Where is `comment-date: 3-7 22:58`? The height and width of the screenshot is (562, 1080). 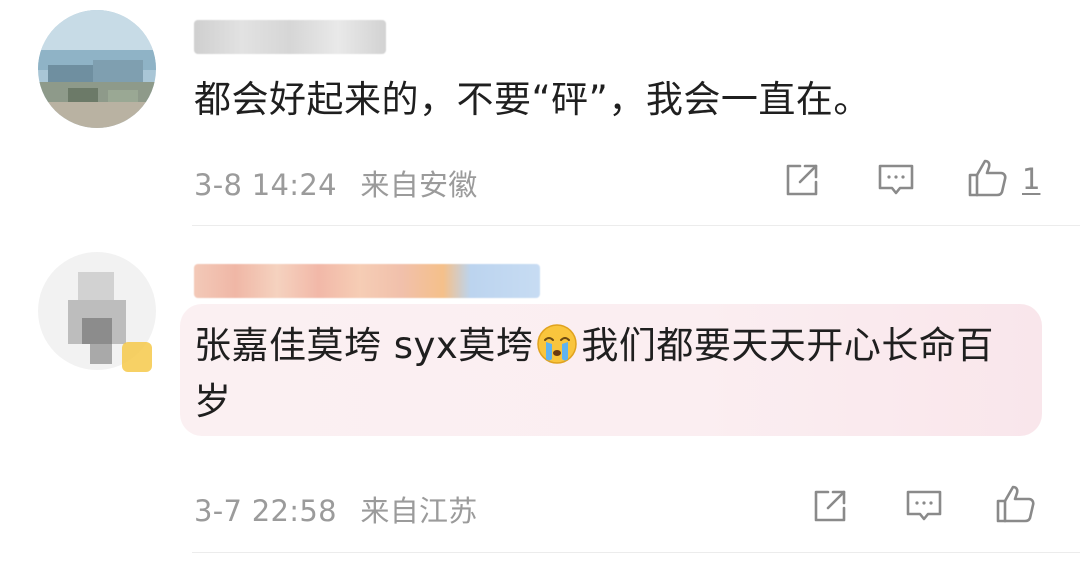 comment-date: 3-7 22:58 is located at coordinates (265, 511).